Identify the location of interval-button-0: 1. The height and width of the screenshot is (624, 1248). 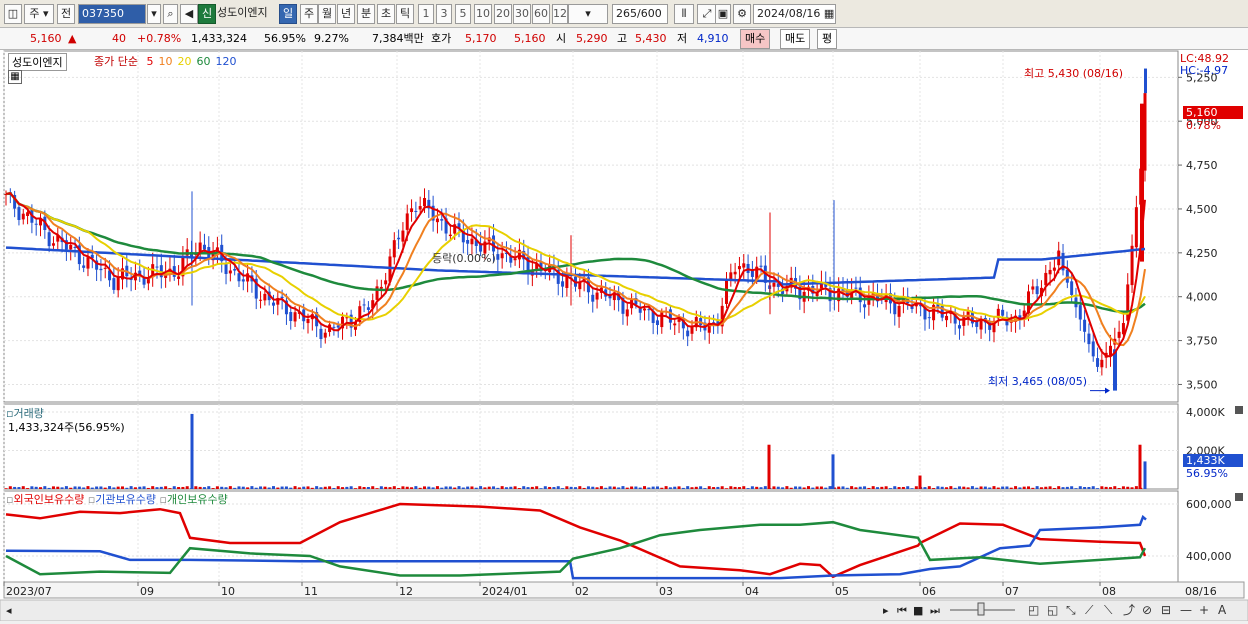
(426, 14).